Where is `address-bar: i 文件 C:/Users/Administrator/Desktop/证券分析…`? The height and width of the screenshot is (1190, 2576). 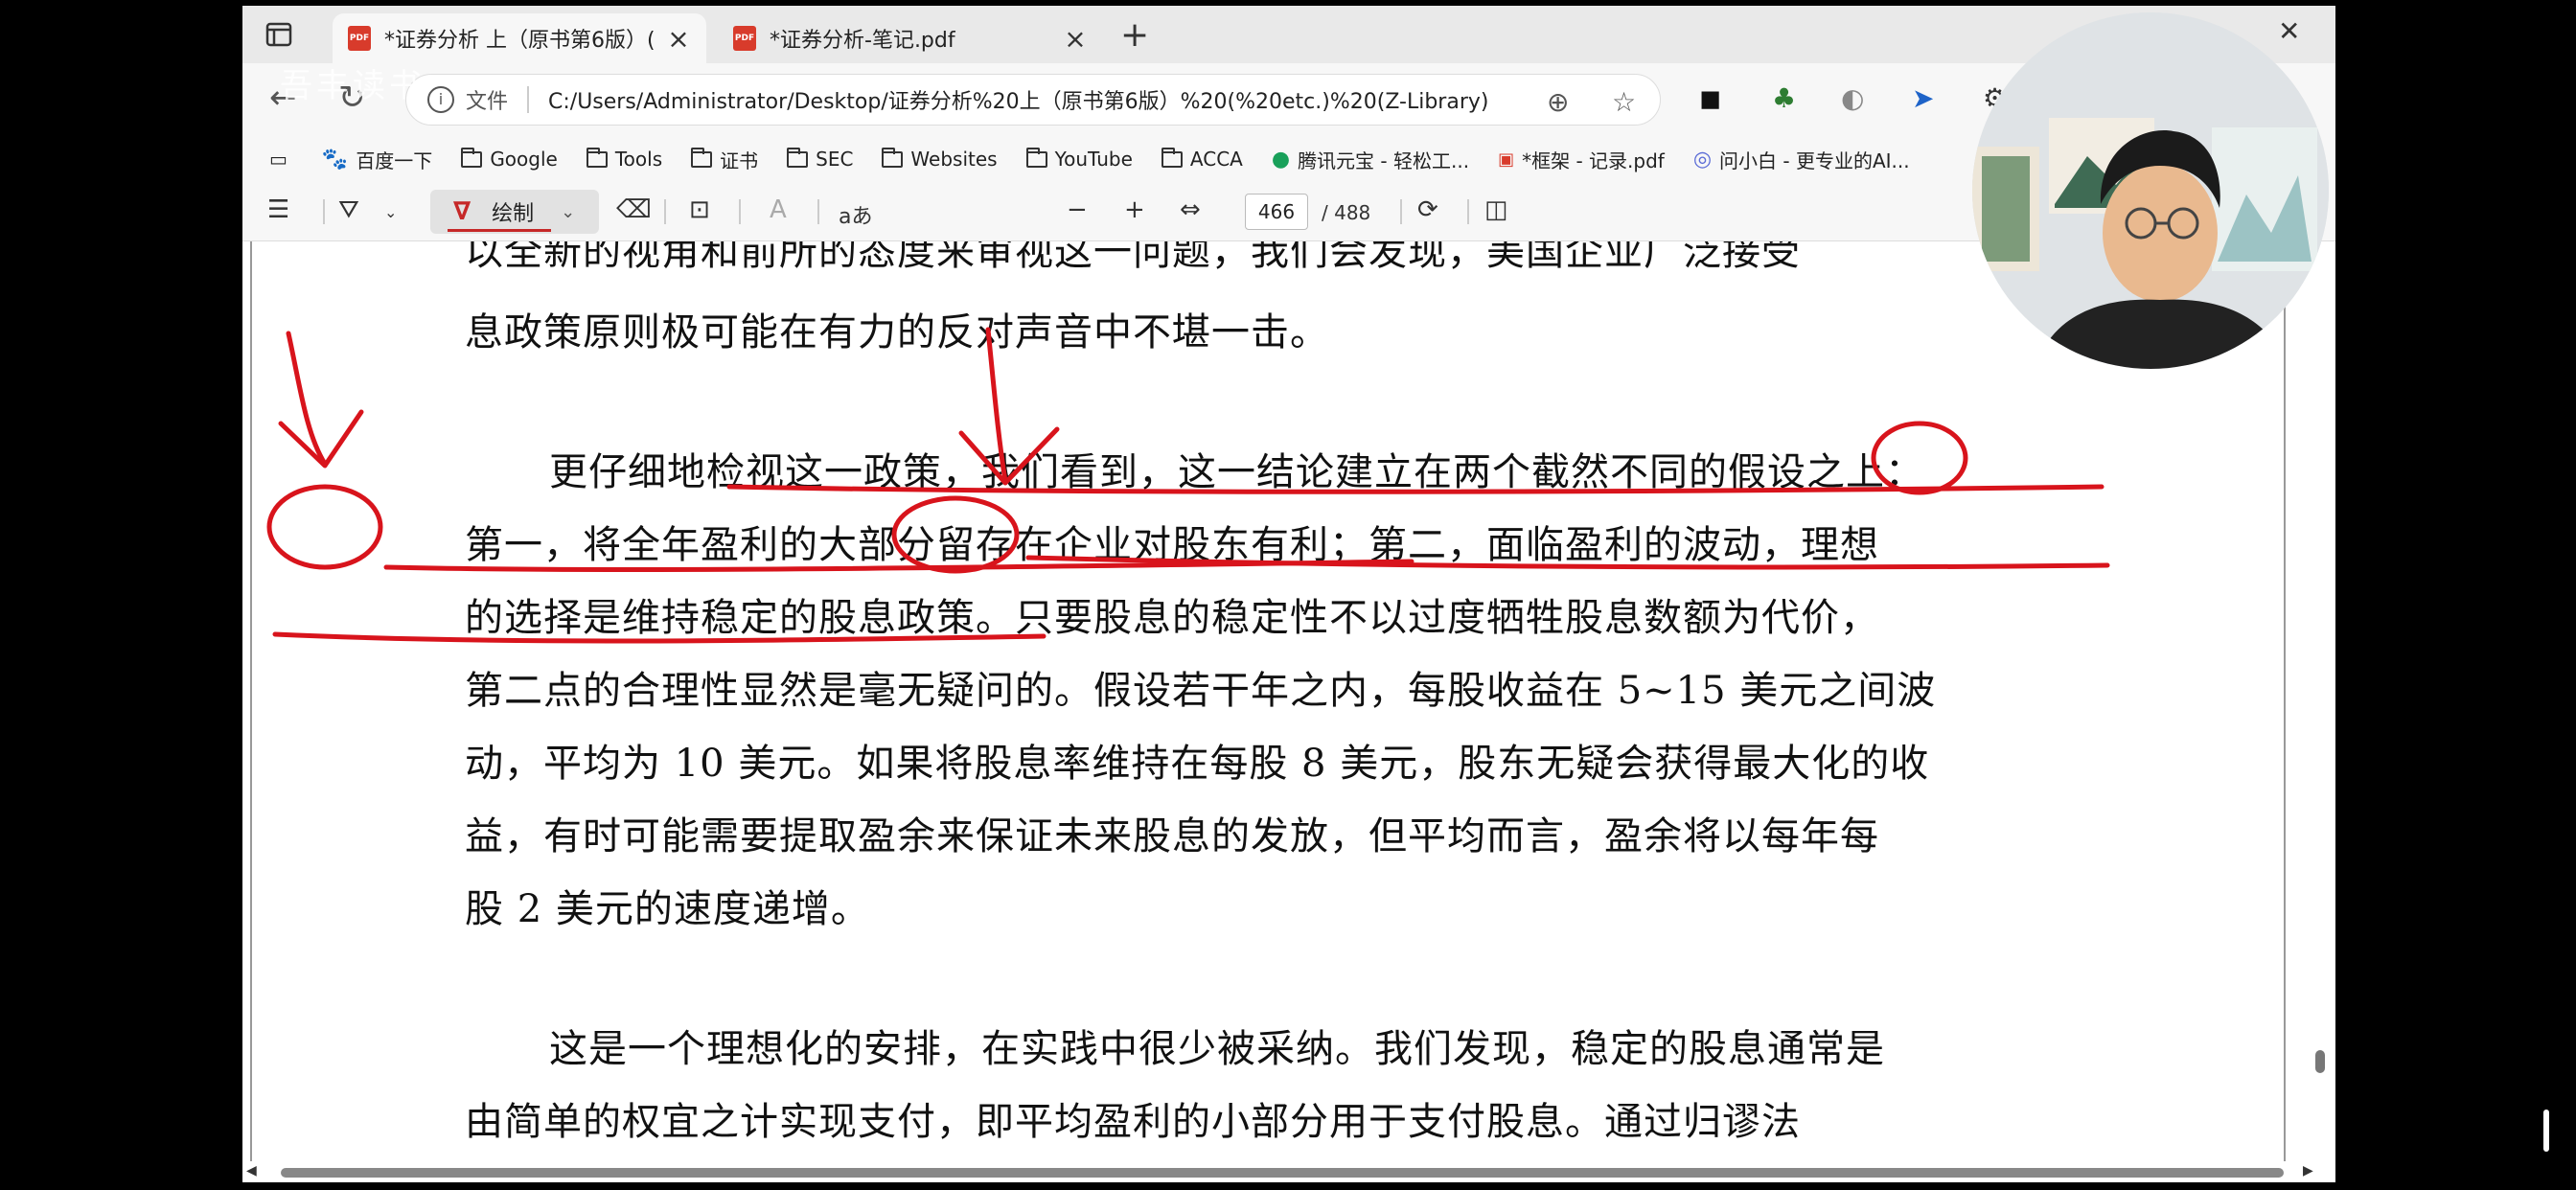
address-bar: i 文件 C:/Users/Administrator/Desktop/证券分析… is located at coordinates (1033, 100).